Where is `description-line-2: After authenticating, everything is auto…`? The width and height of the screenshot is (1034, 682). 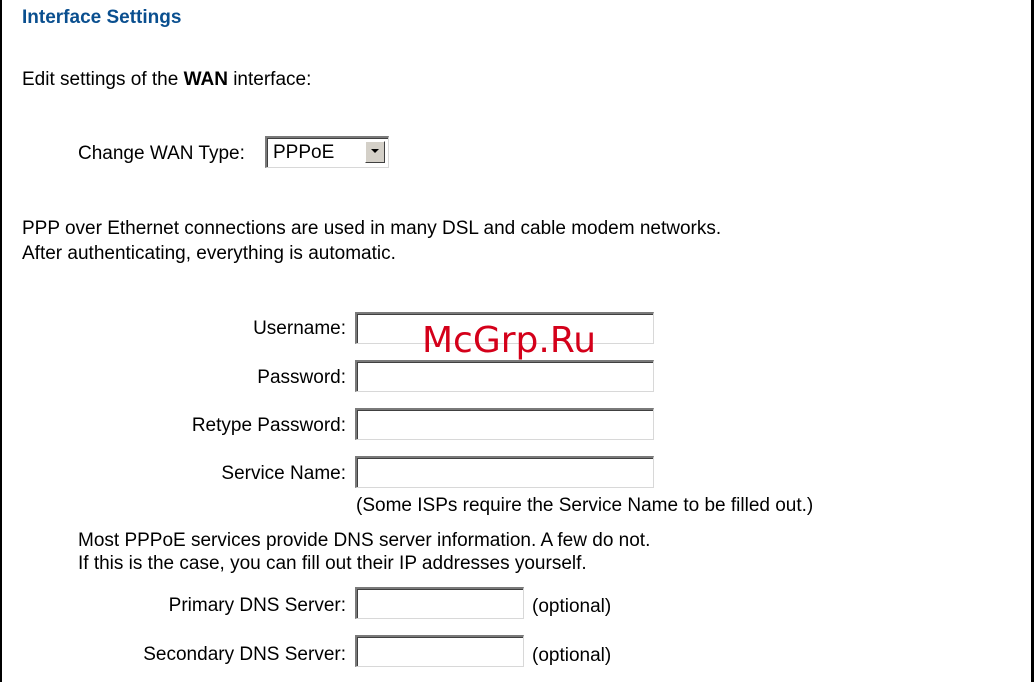 description-line-2: After authenticating, everything is auto… is located at coordinates (209, 253).